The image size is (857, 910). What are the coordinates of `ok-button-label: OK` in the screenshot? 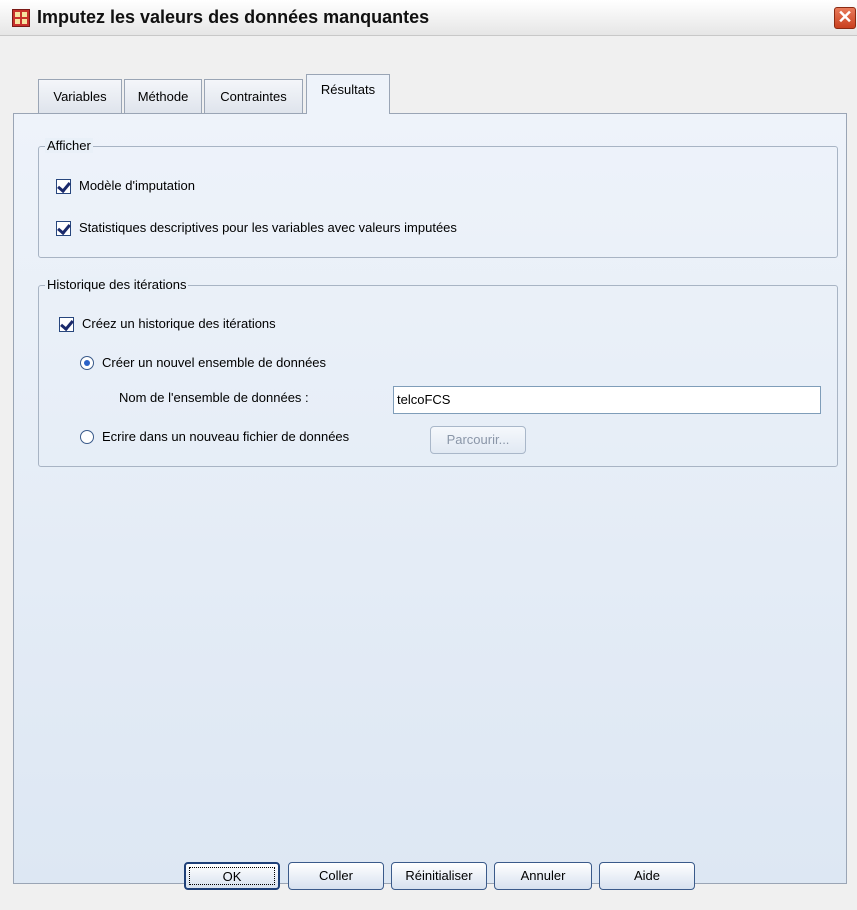 It's located at (232, 876).